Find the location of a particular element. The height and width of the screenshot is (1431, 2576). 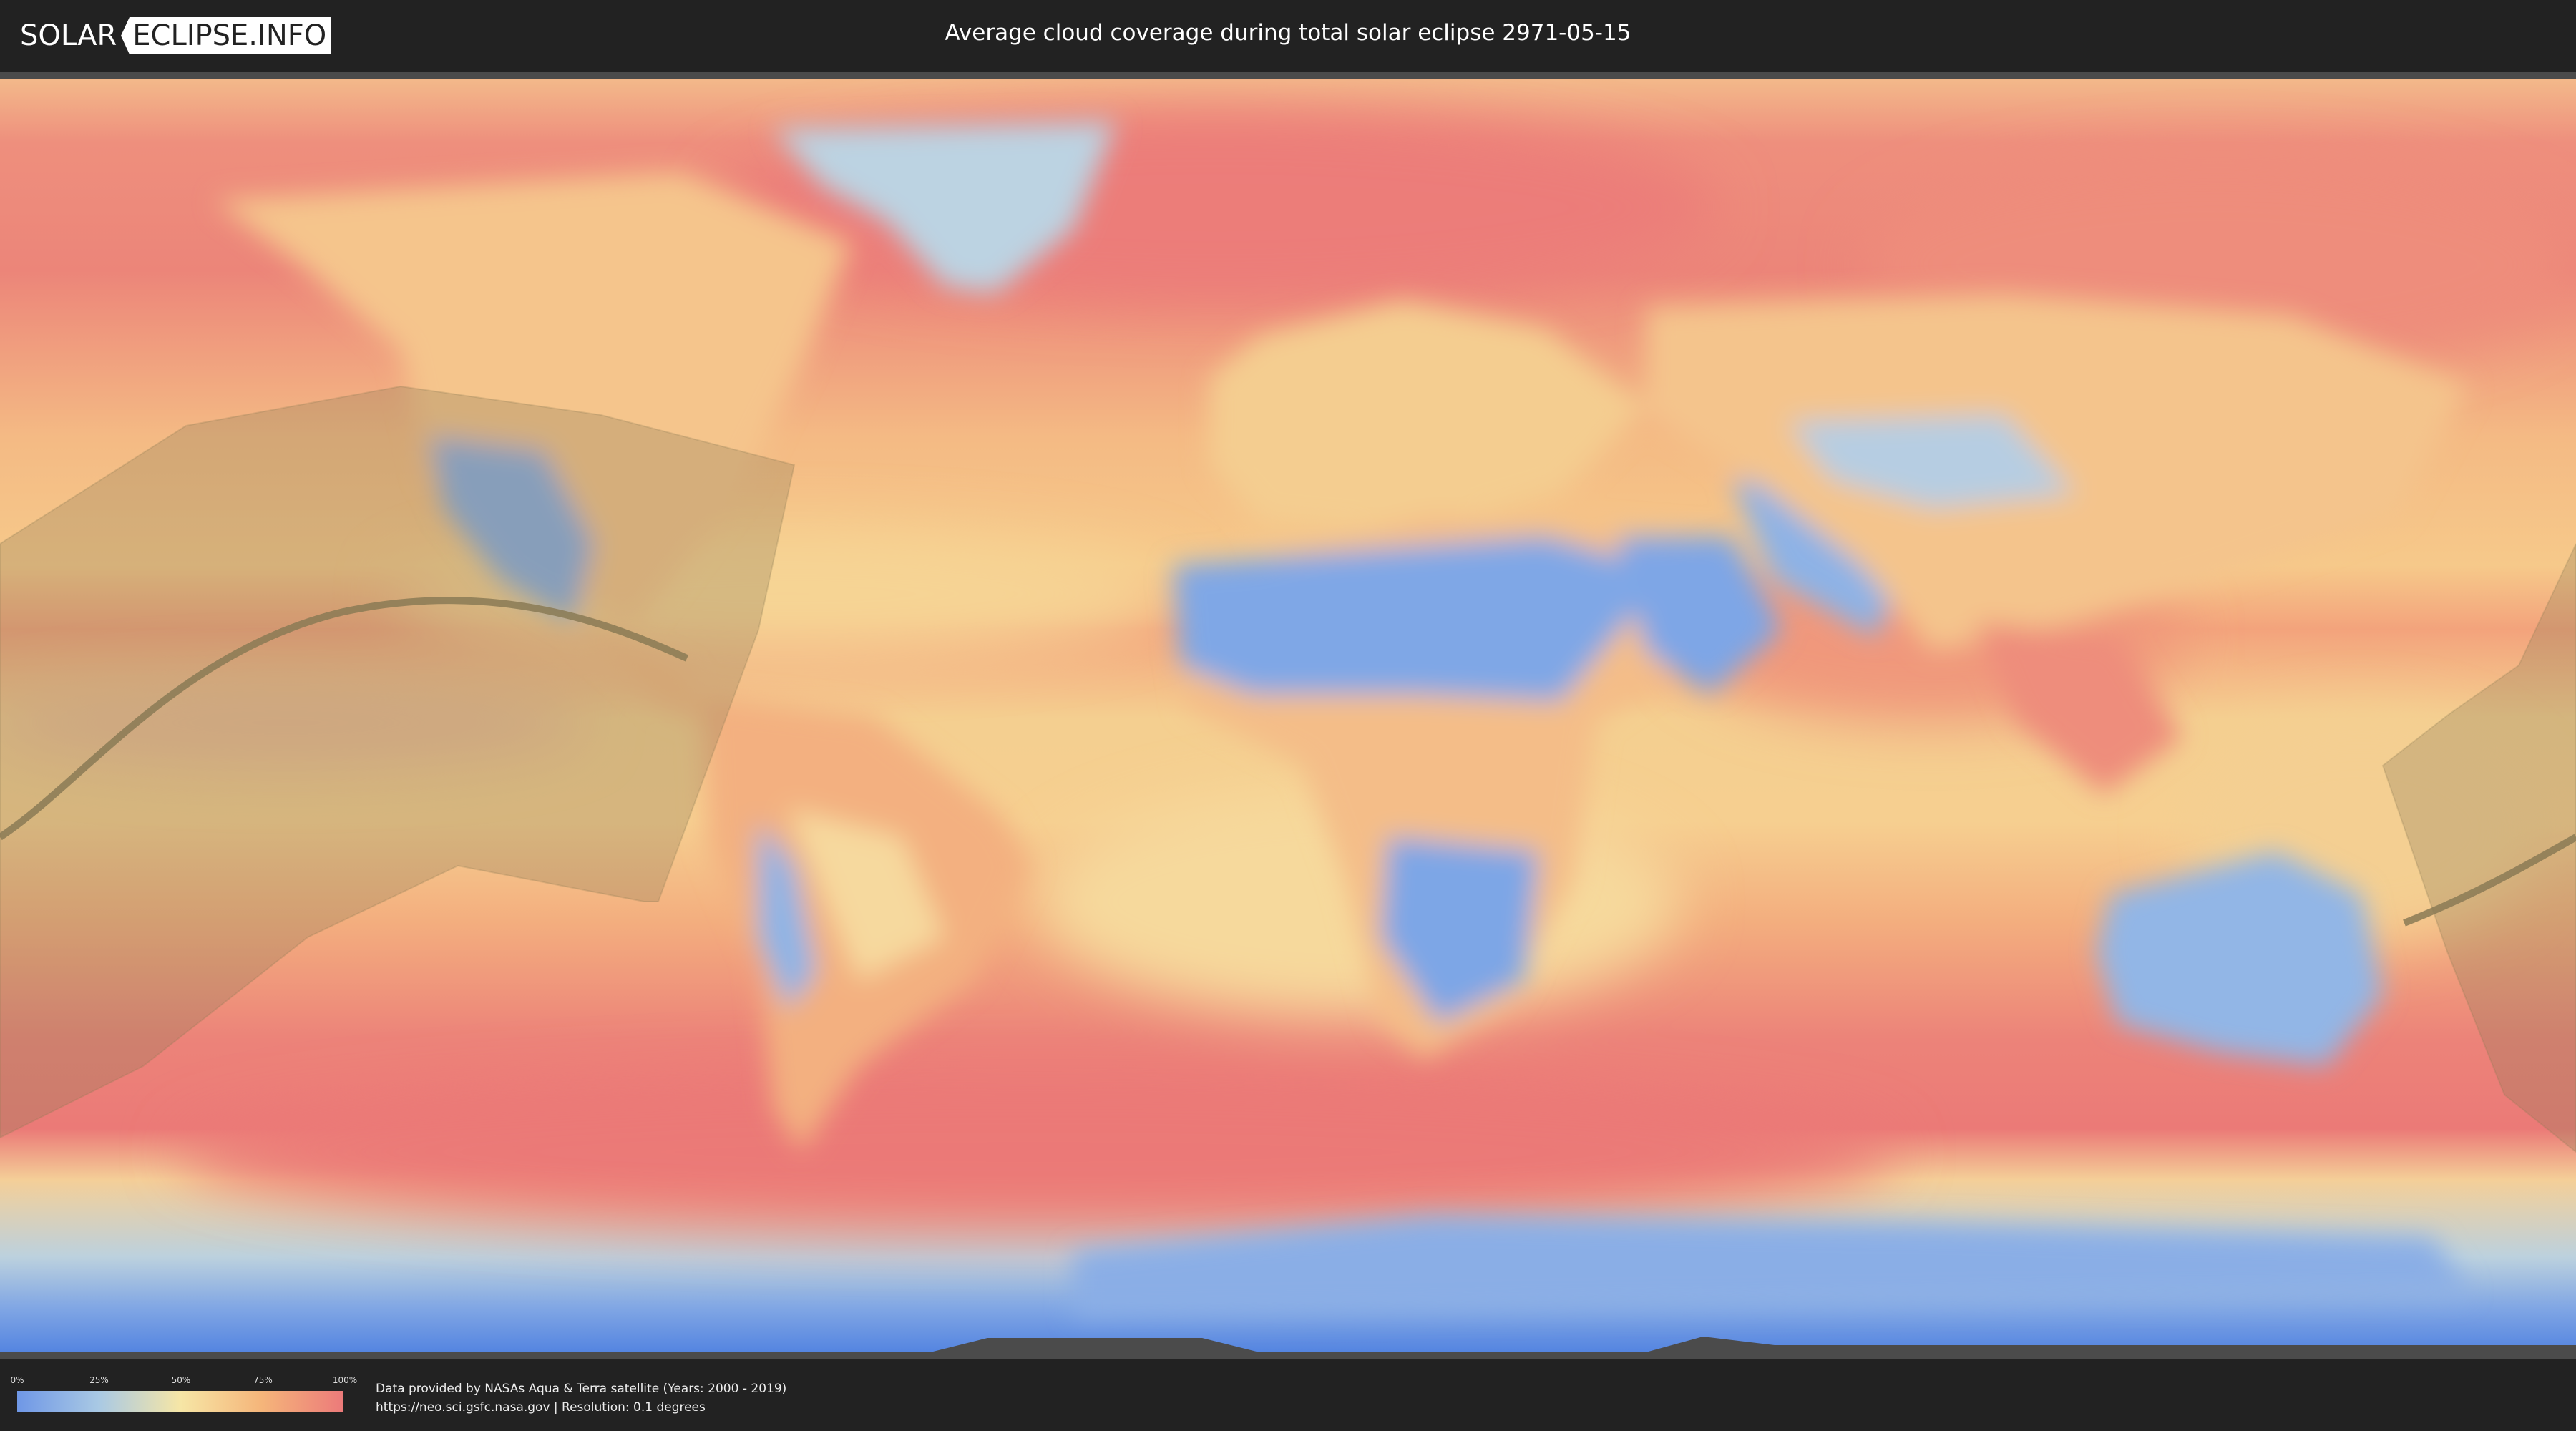

legend-tick-25: 25% is located at coordinates (99, 1380).